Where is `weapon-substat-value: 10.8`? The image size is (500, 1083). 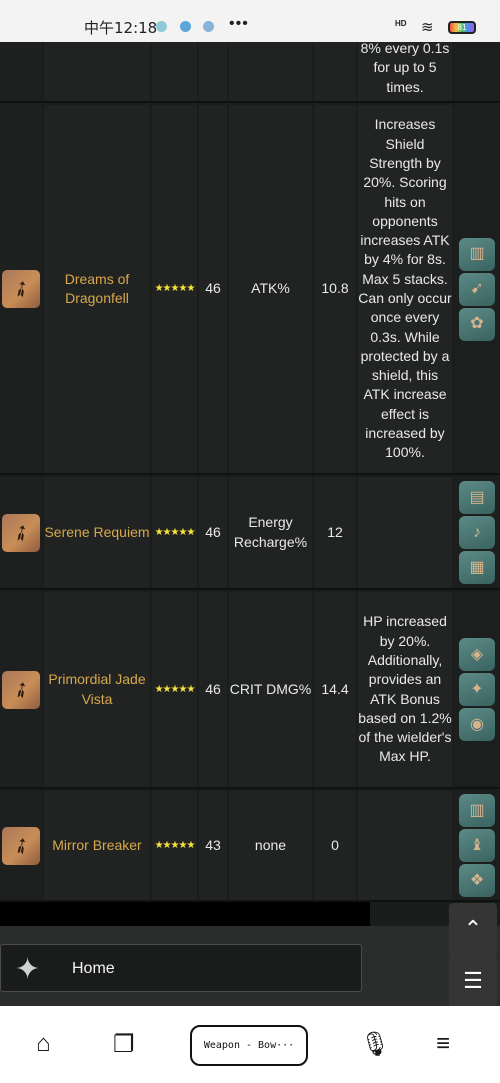 weapon-substat-value: 10.8 is located at coordinates (335, 289).